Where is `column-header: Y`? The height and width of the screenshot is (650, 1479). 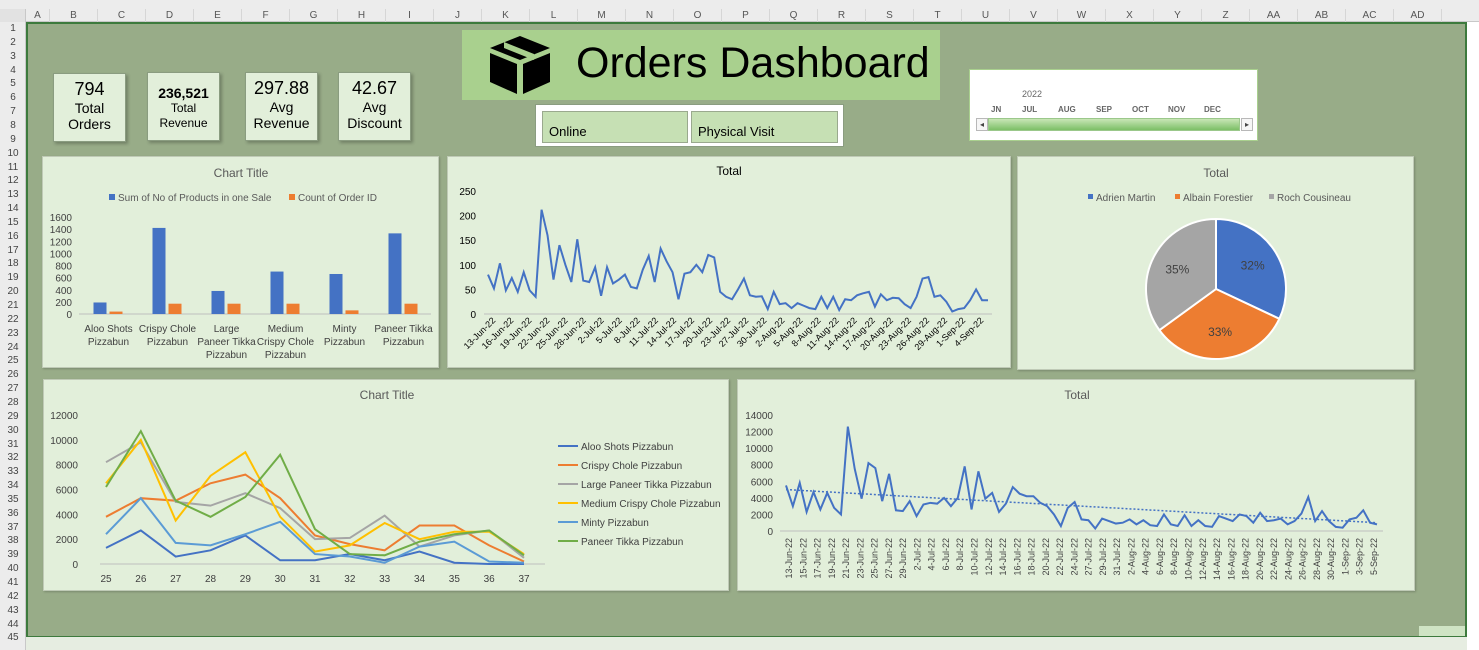 column-header: Y is located at coordinates (1178, 15).